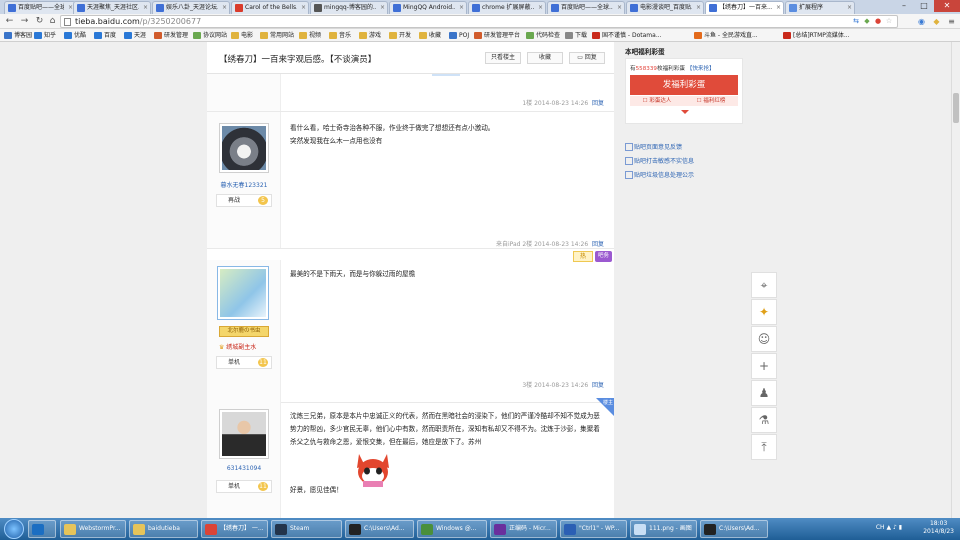 The image size is (960, 540). I want to click on bookmark-12: 游戏, so click(370, 35).